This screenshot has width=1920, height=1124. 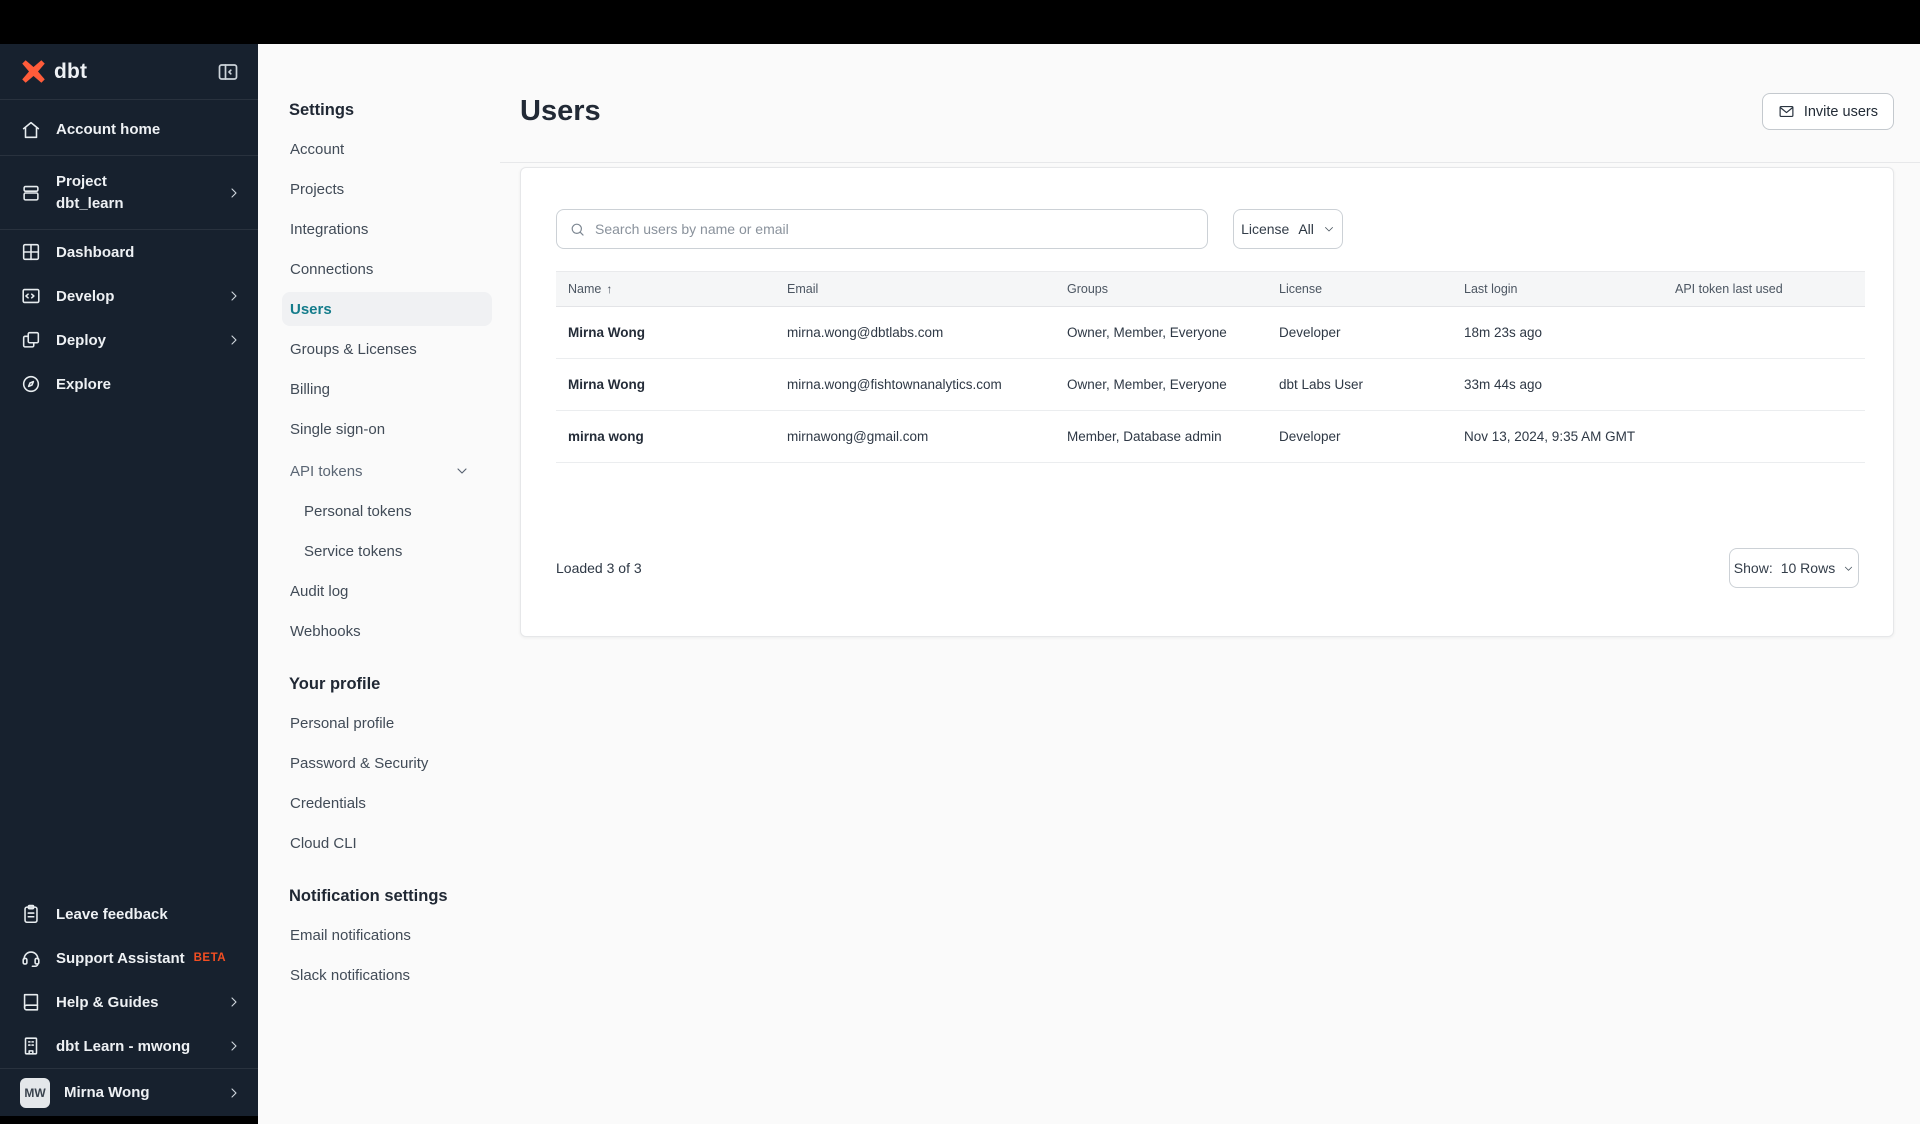 I want to click on nav-label: Users, so click(x=311, y=309).